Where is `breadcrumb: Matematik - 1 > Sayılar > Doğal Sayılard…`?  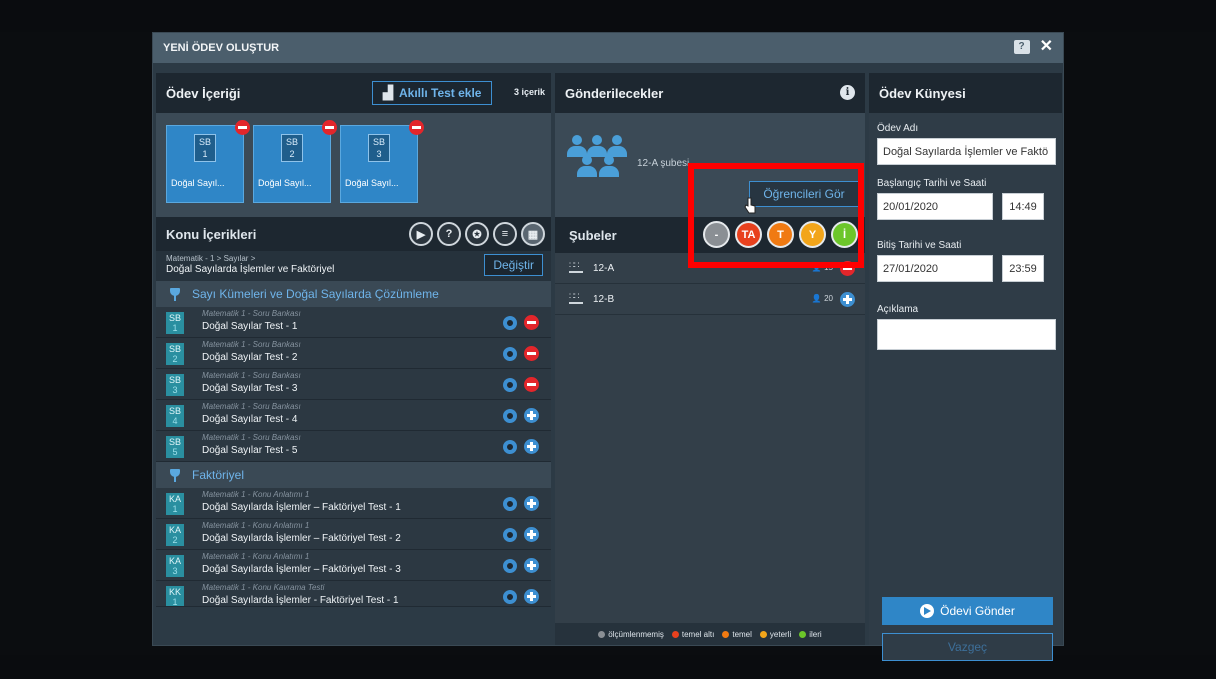
breadcrumb: Matematik - 1 > Sayılar > Doğal Sayılard… is located at coordinates (353, 266).